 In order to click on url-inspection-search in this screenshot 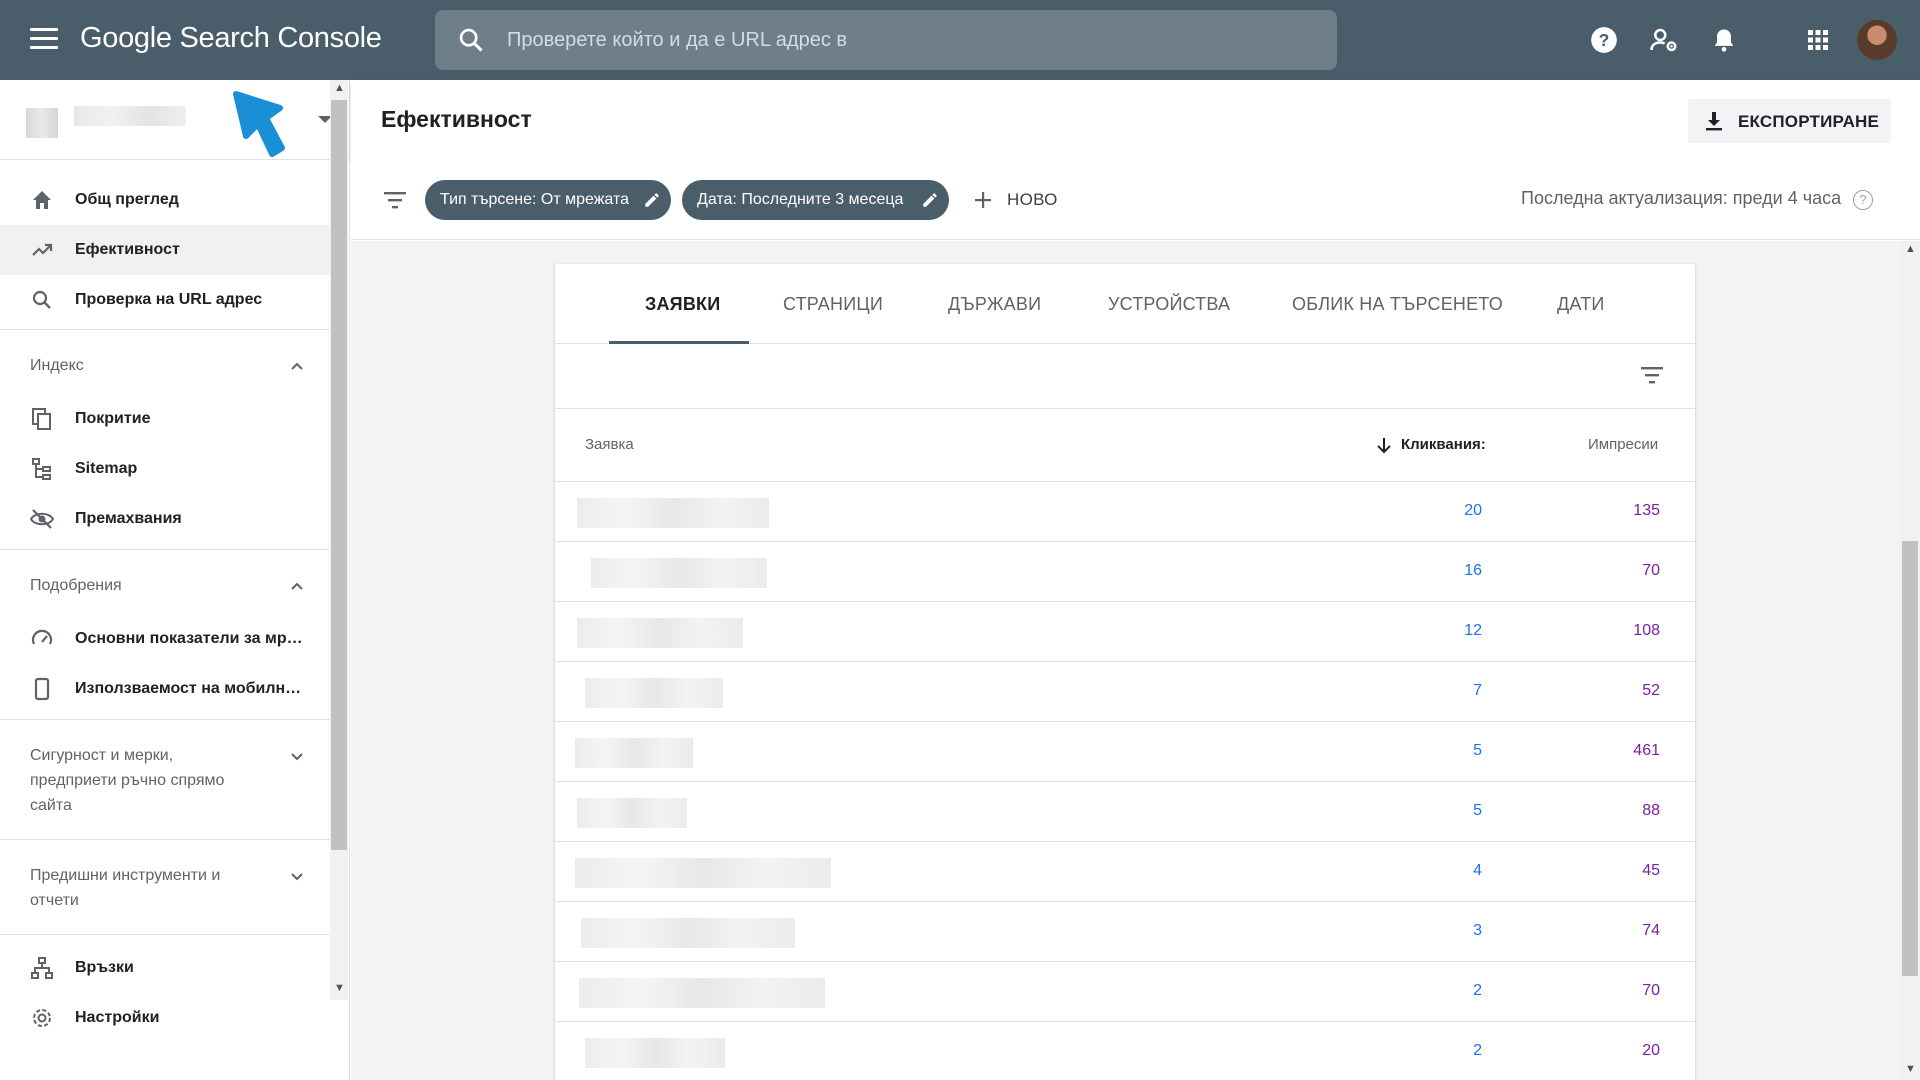, I will do `click(886, 40)`.